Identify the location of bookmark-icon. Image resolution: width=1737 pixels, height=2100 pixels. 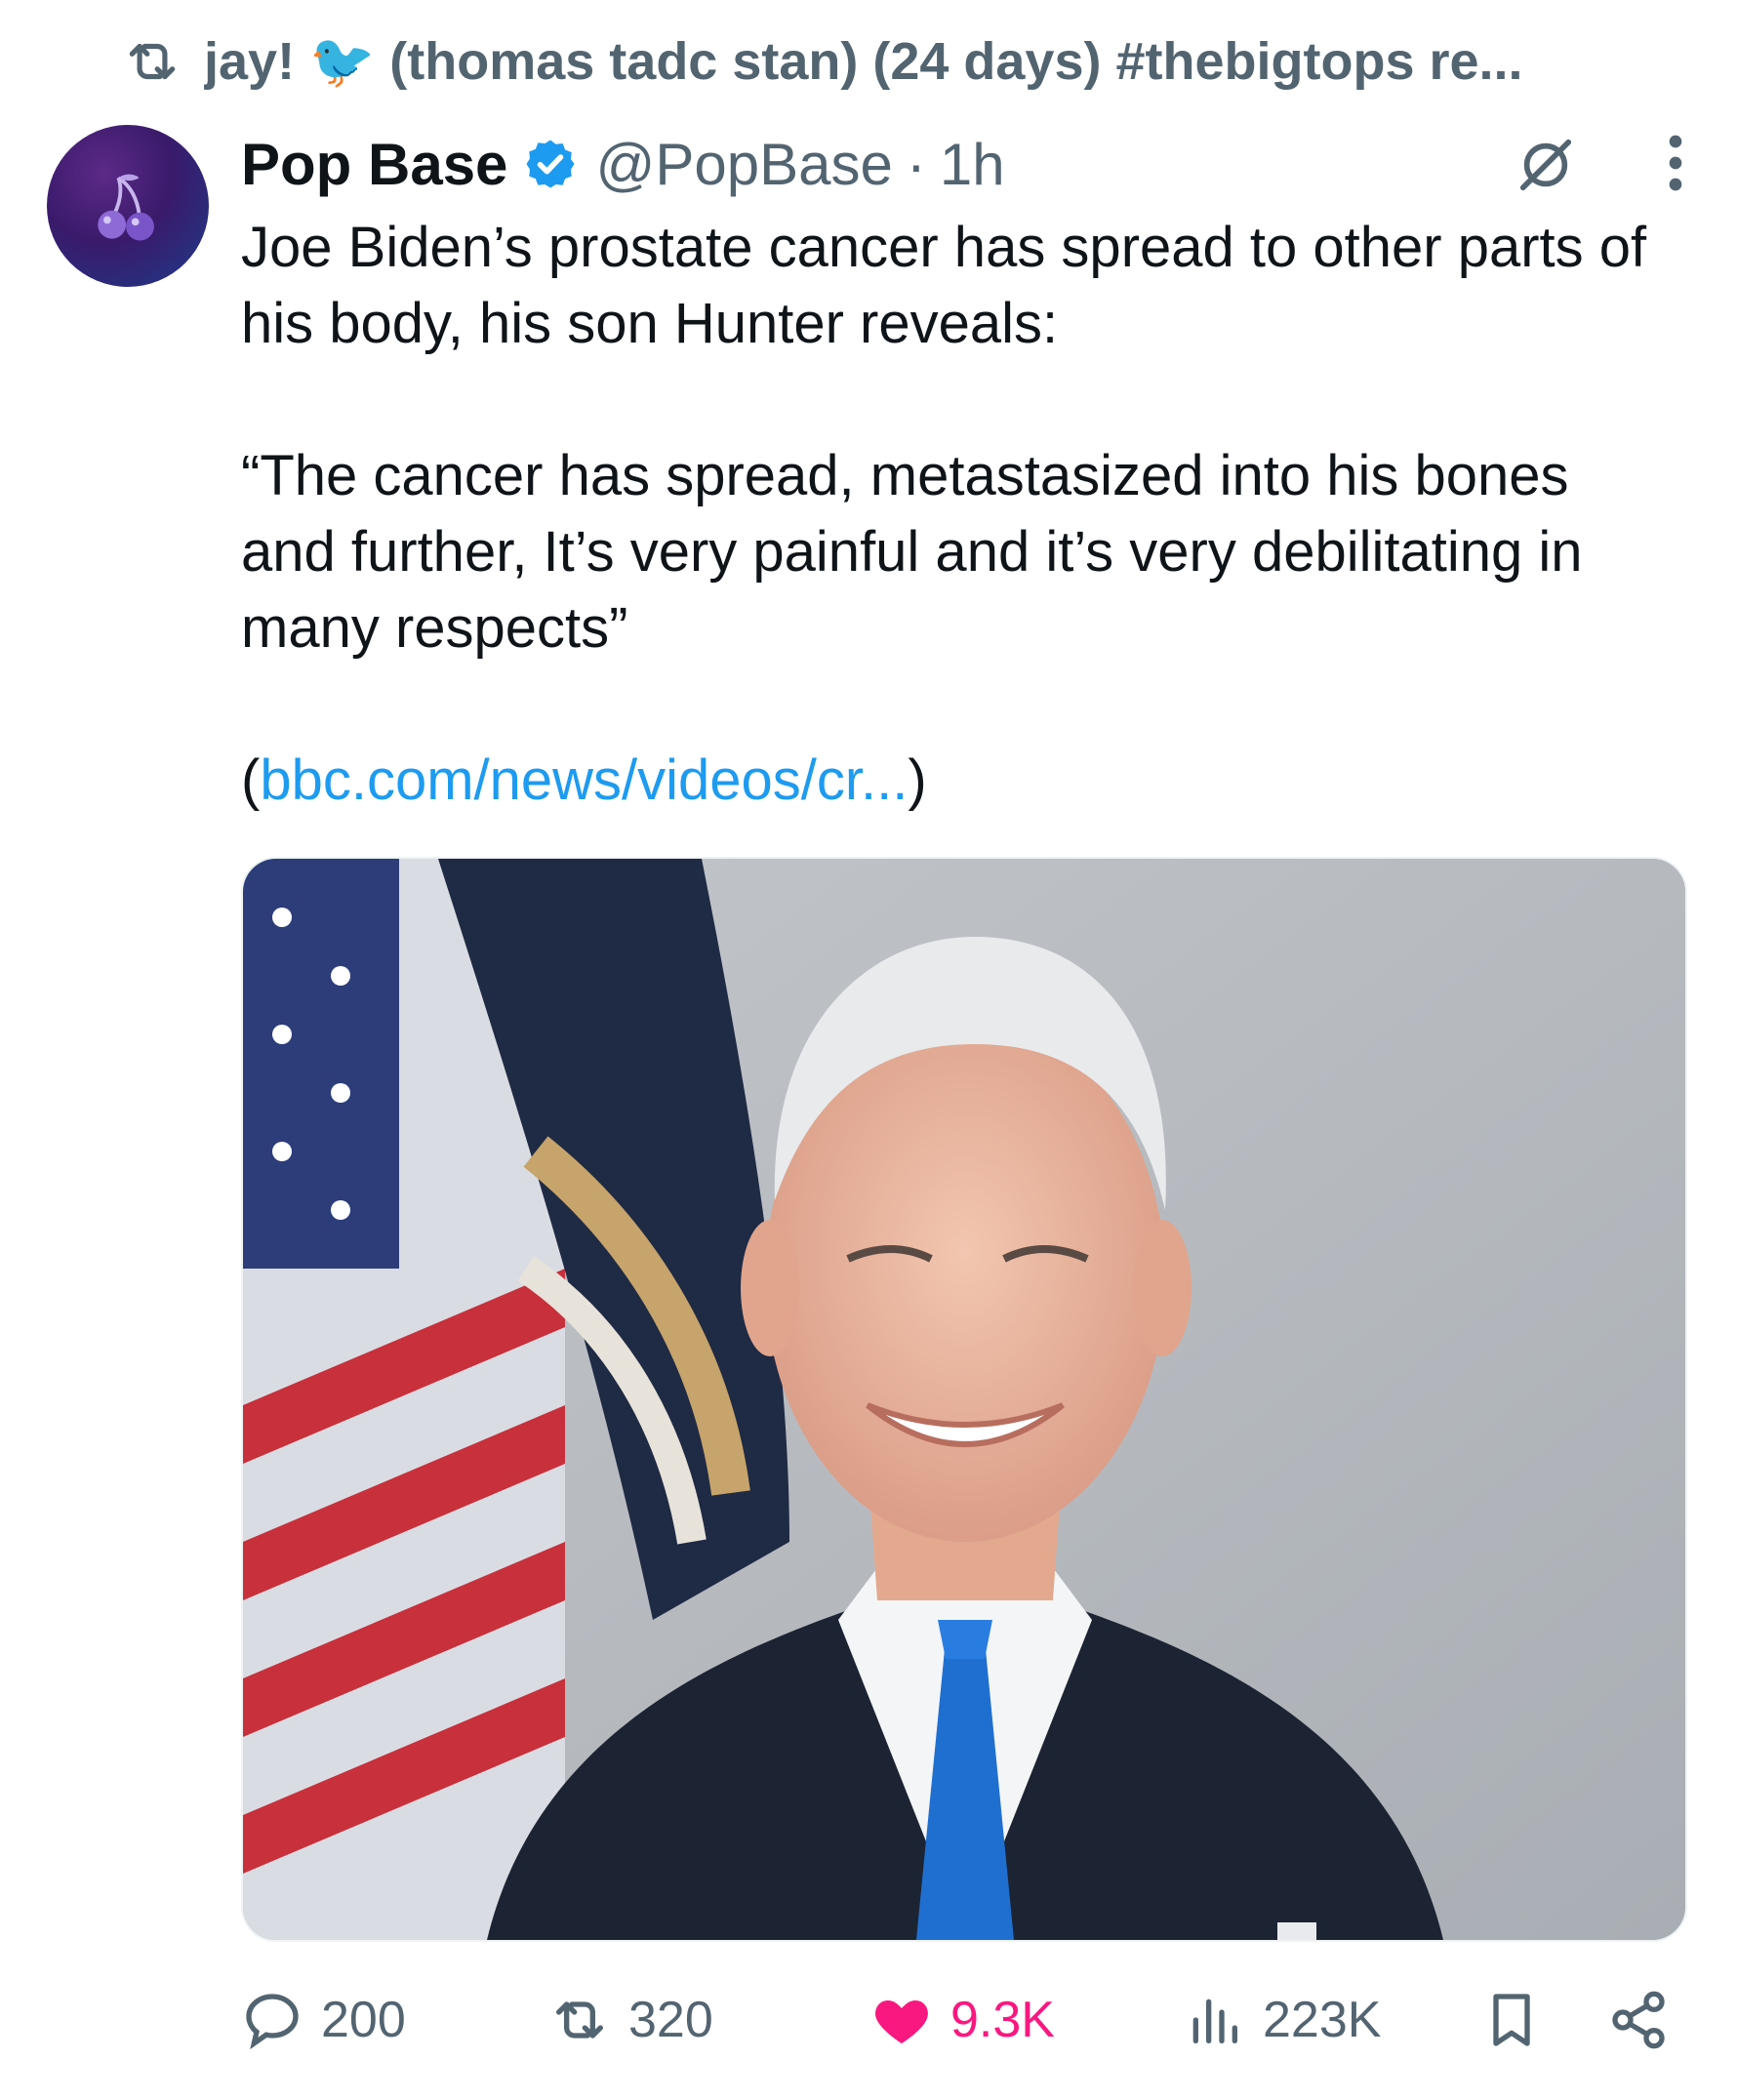
(1511, 2020).